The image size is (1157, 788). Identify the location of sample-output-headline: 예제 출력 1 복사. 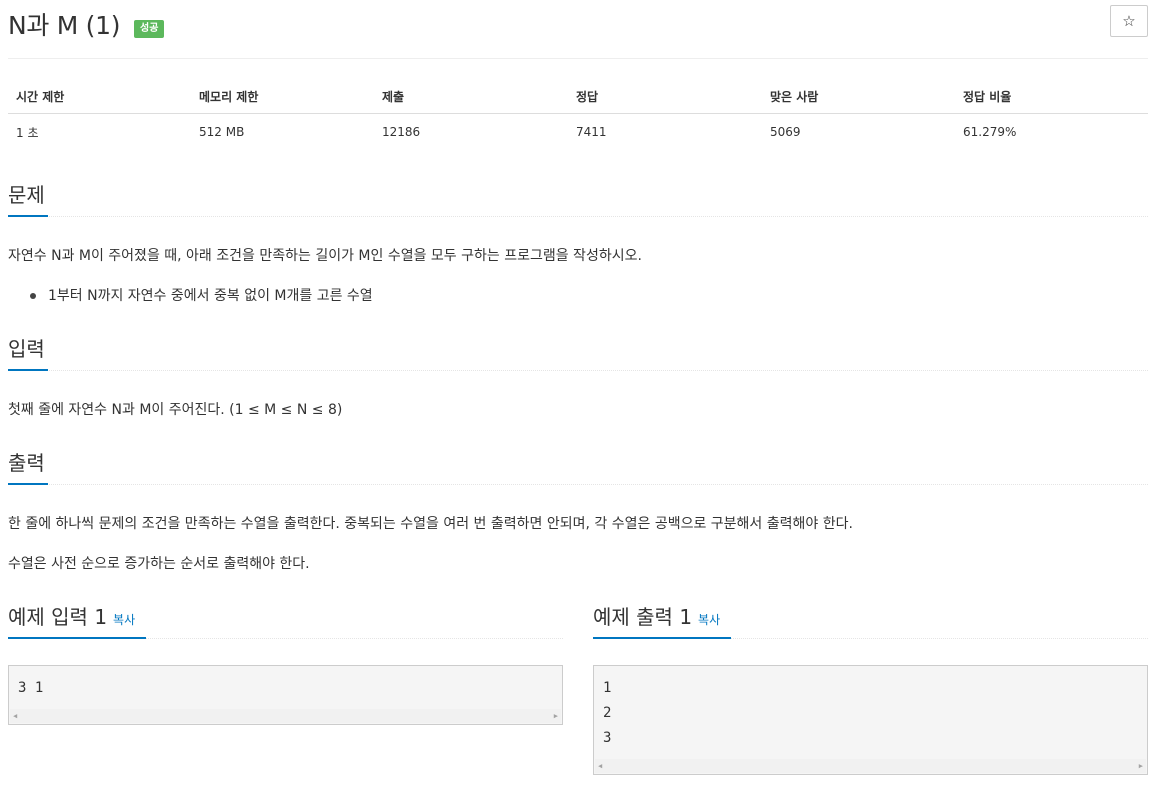
(870, 621).